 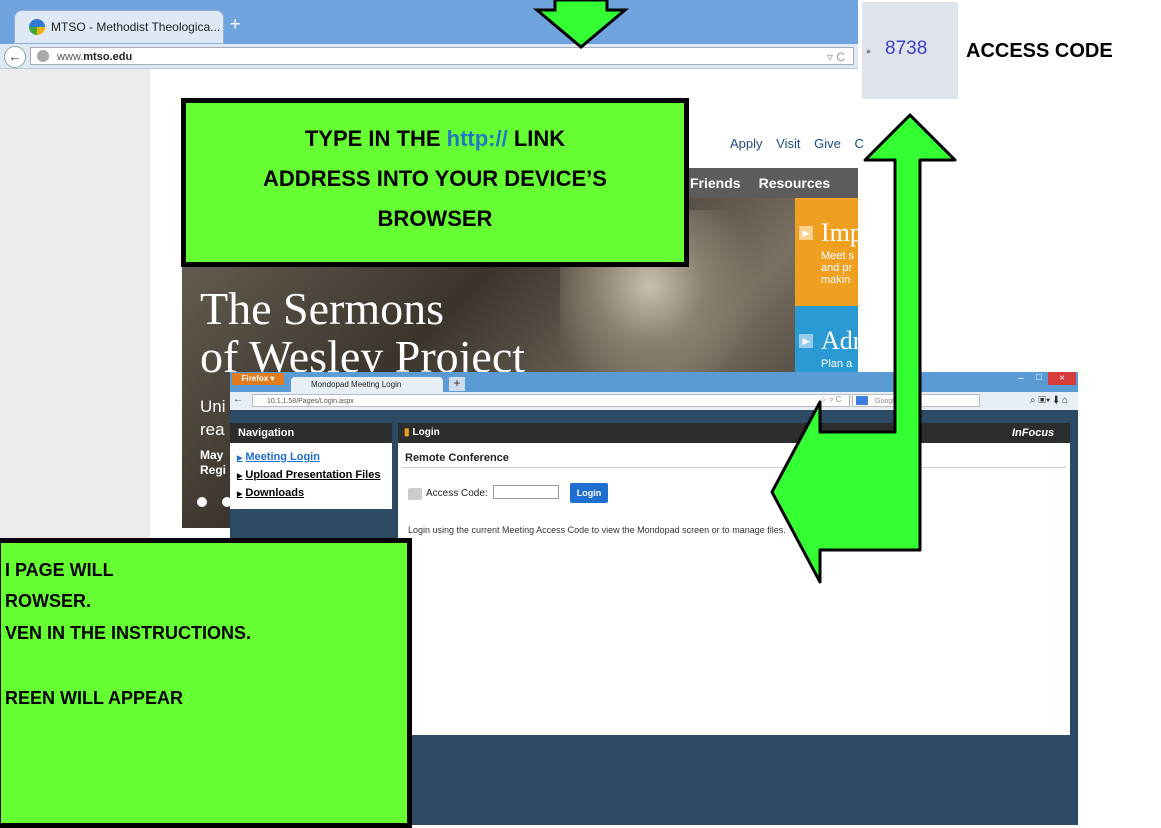 What do you see at coordinates (1049, 400) in the screenshot?
I see `toolbar-icons: ⌕ ▣▾ ⬇ ⌂` at bounding box center [1049, 400].